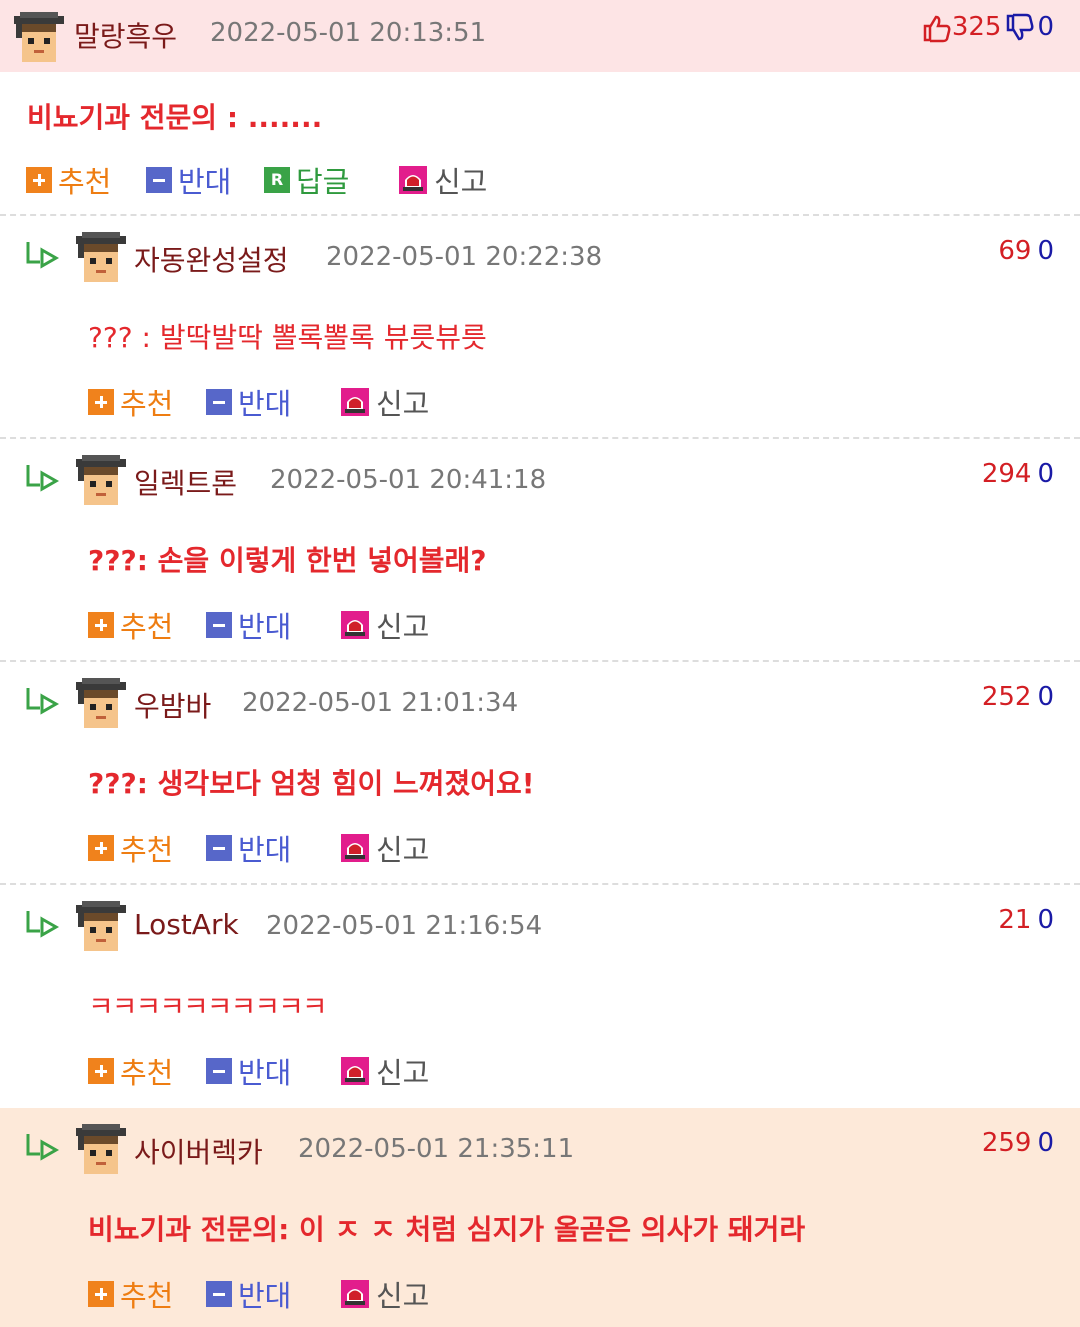 The width and height of the screenshot is (1080, 1327). Describe the element at coordinates (976, 27) in the screenshot. I see `upvote-count: 325` at that location.